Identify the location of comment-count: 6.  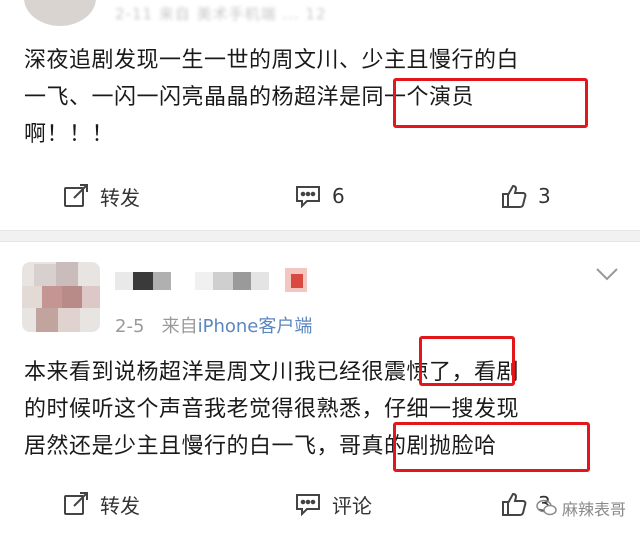
(338, 196).